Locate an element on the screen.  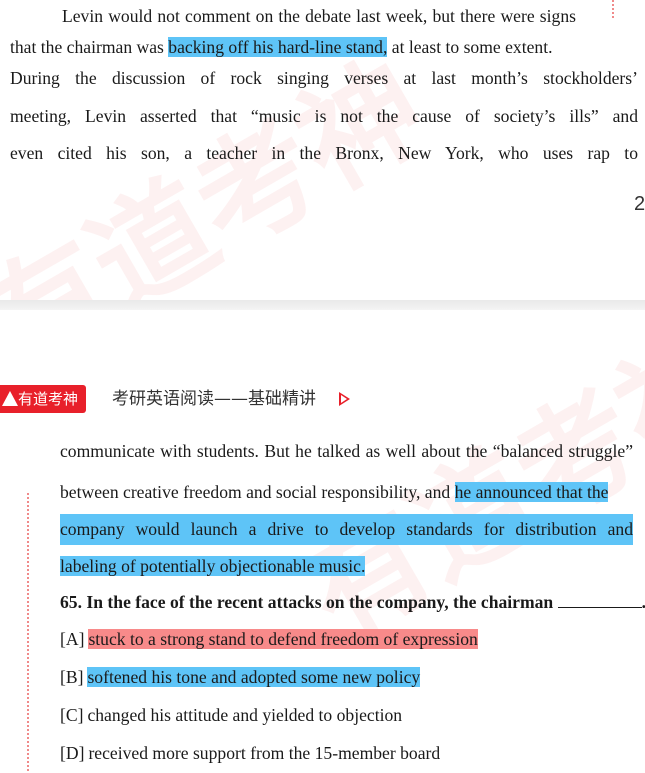
text-segment: at least to some extent. is located at coordinates (472, 47).